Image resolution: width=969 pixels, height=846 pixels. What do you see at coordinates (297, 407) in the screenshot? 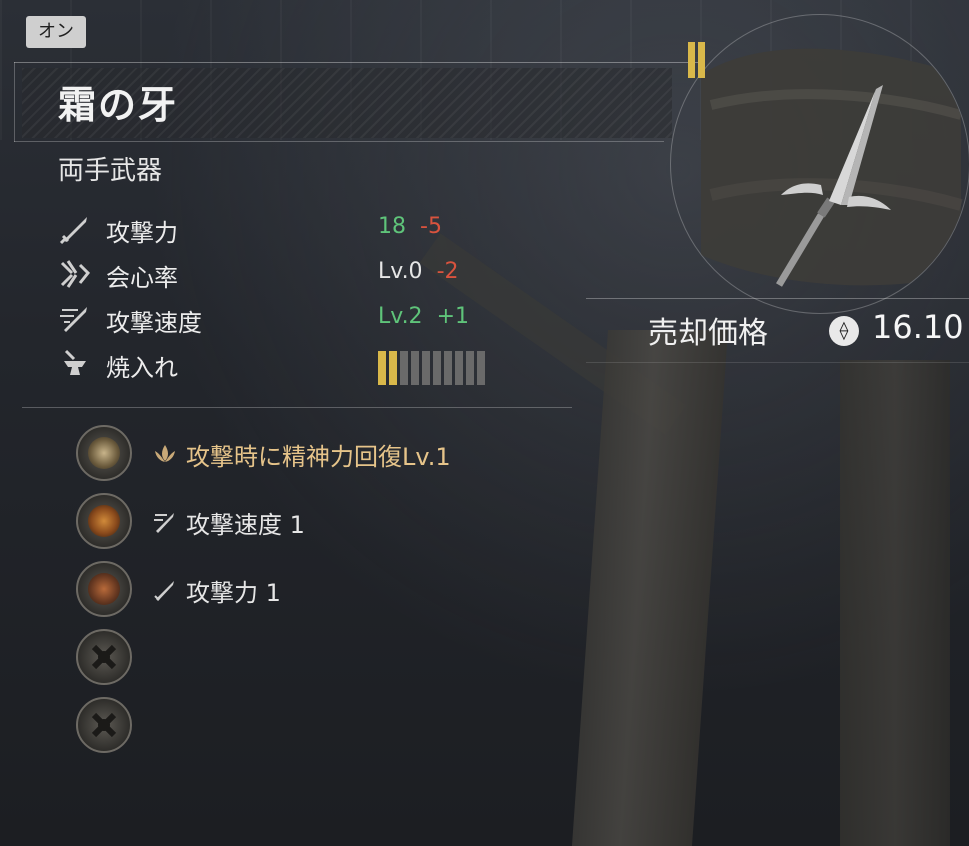
I see `section-divider` at bounding box center [297, 407].